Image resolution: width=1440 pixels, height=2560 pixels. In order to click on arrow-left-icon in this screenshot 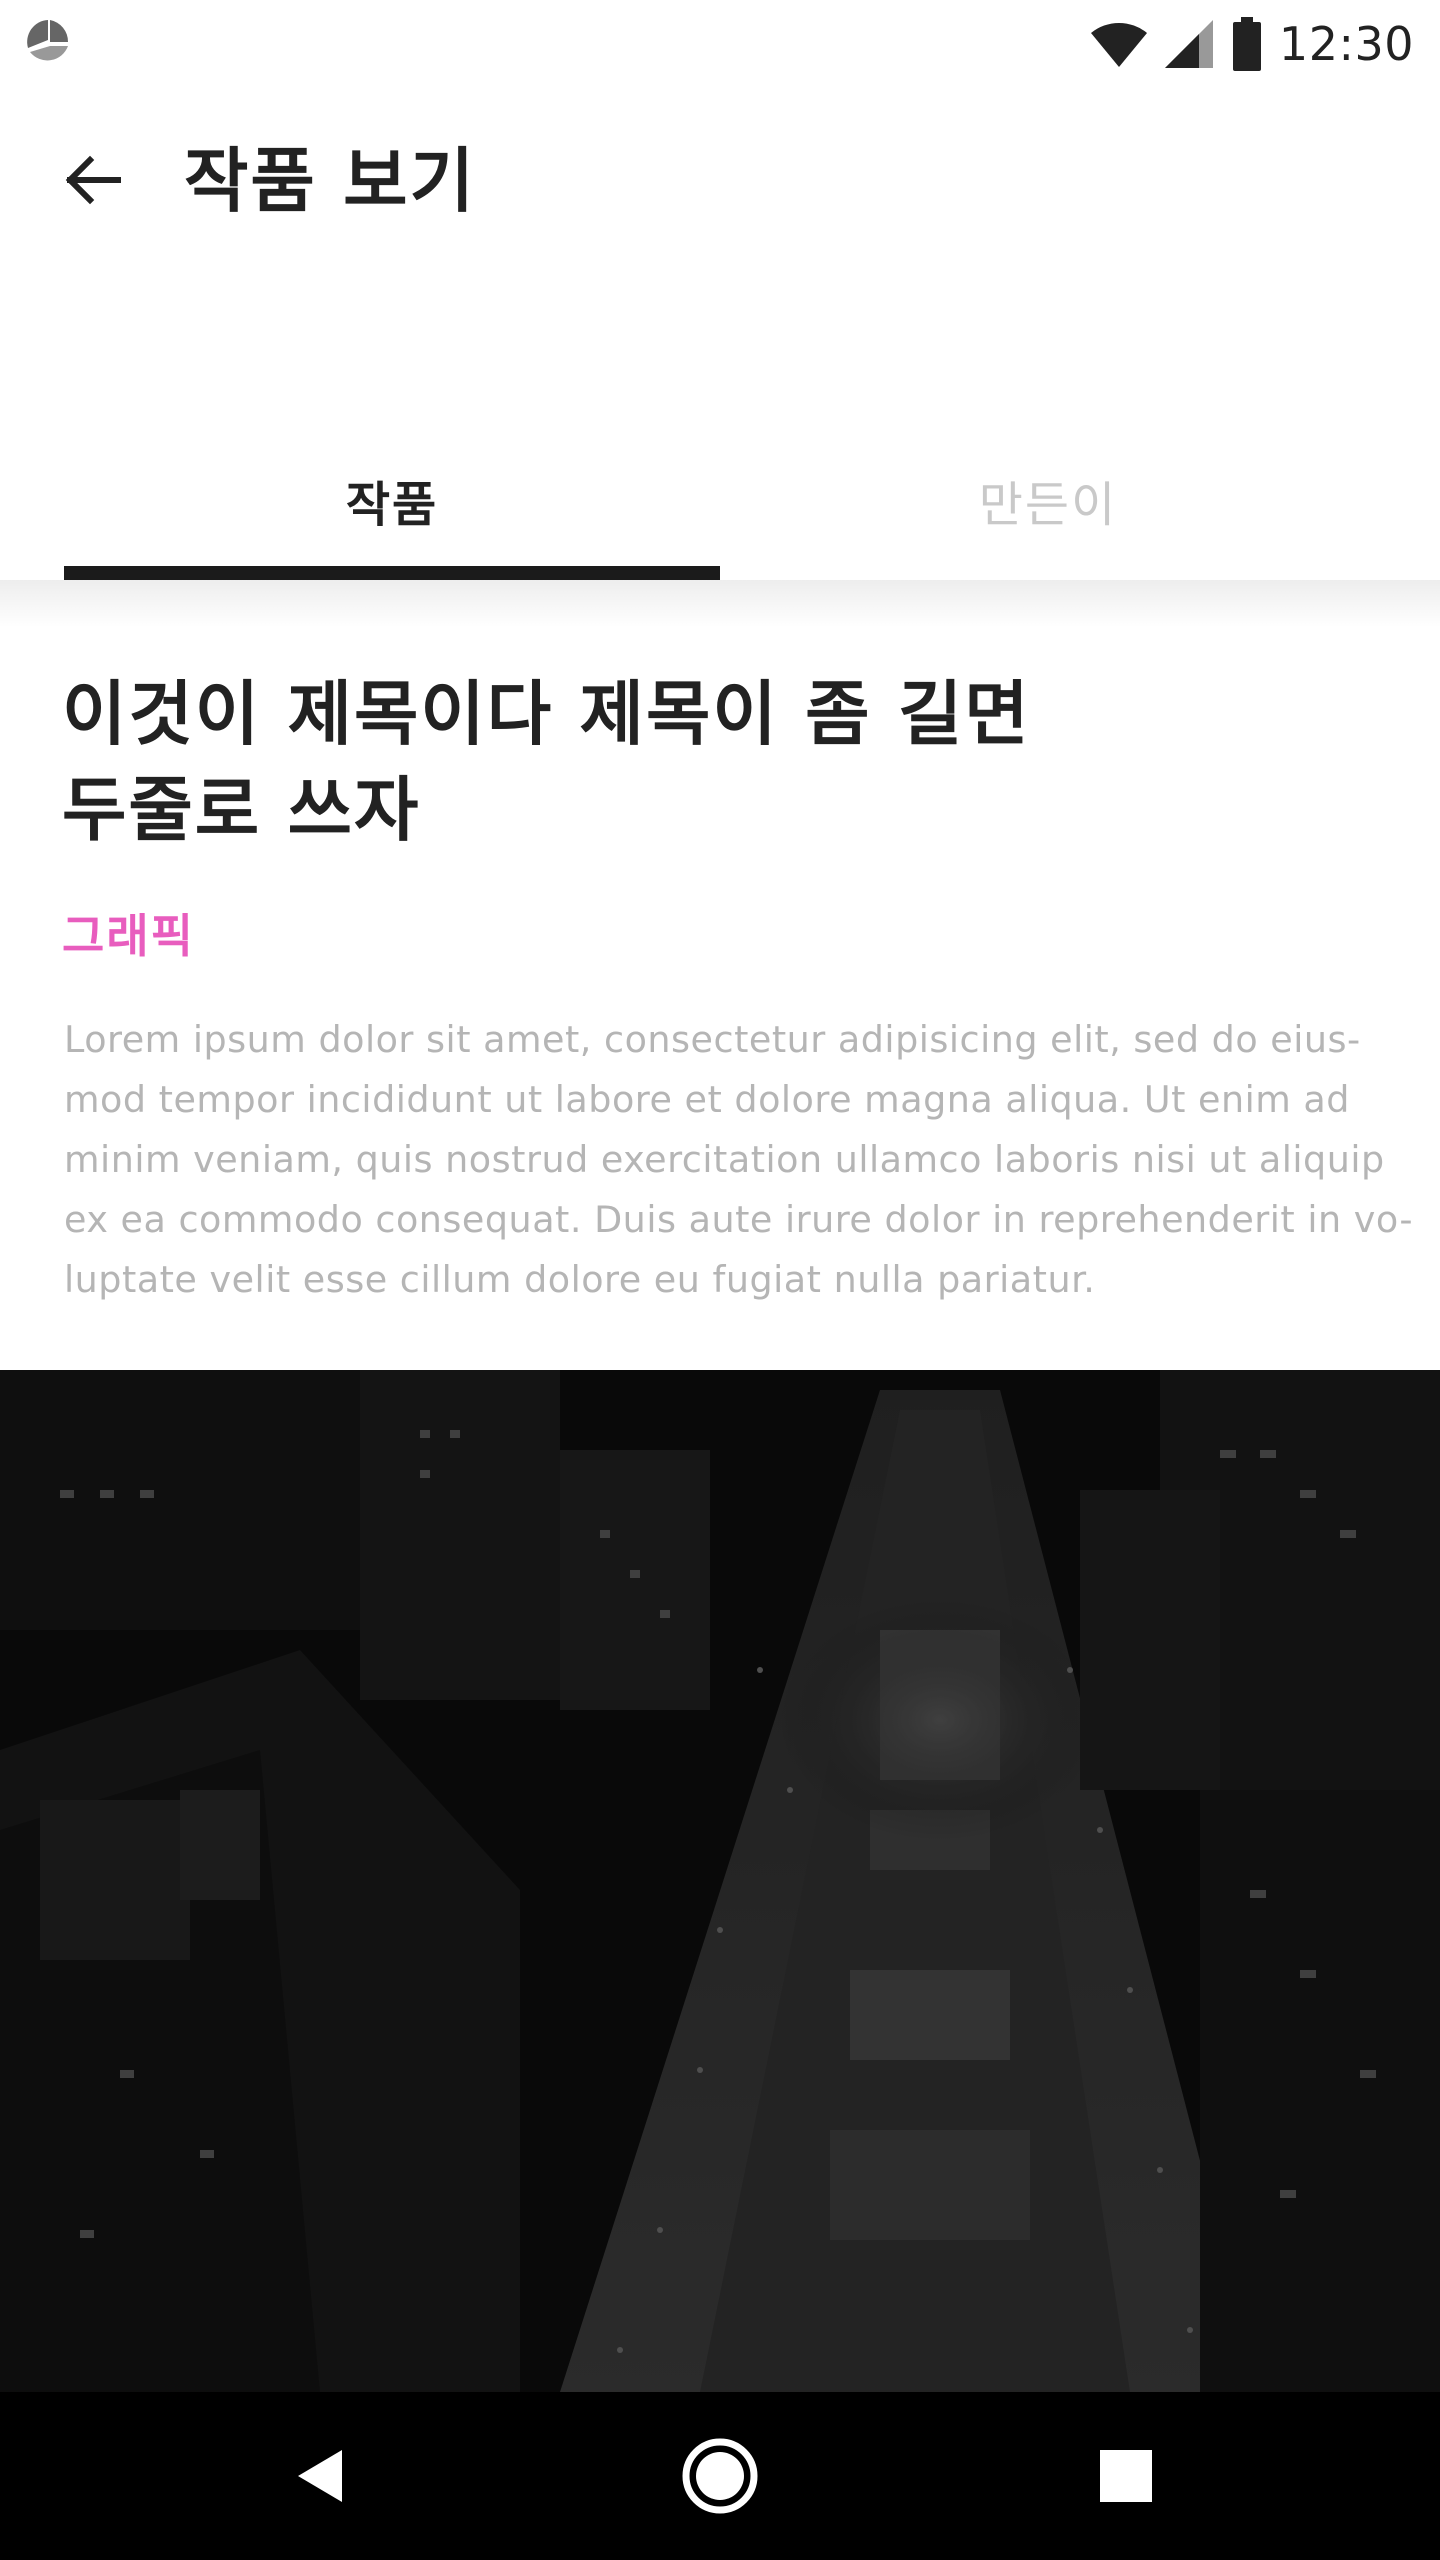, I will do `click(93, 180)`.